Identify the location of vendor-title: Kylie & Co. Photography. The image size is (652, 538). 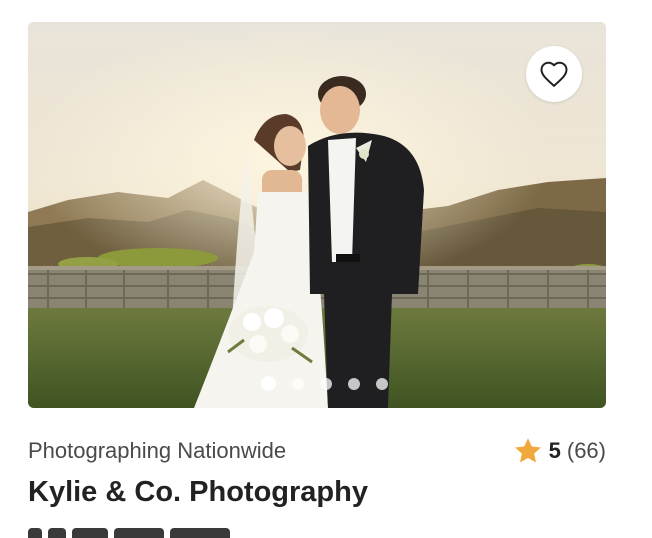
(198, 492).